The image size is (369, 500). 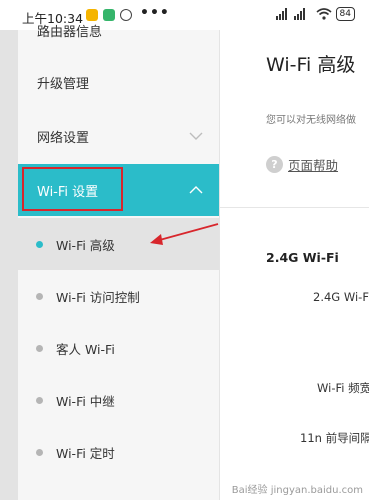 What do you see at coordinates (118, 244) in the screenshot?
I see `sidebar-subitem-wifi-advanced: Wi-Fi 高级` at bounding box center [118, 244].